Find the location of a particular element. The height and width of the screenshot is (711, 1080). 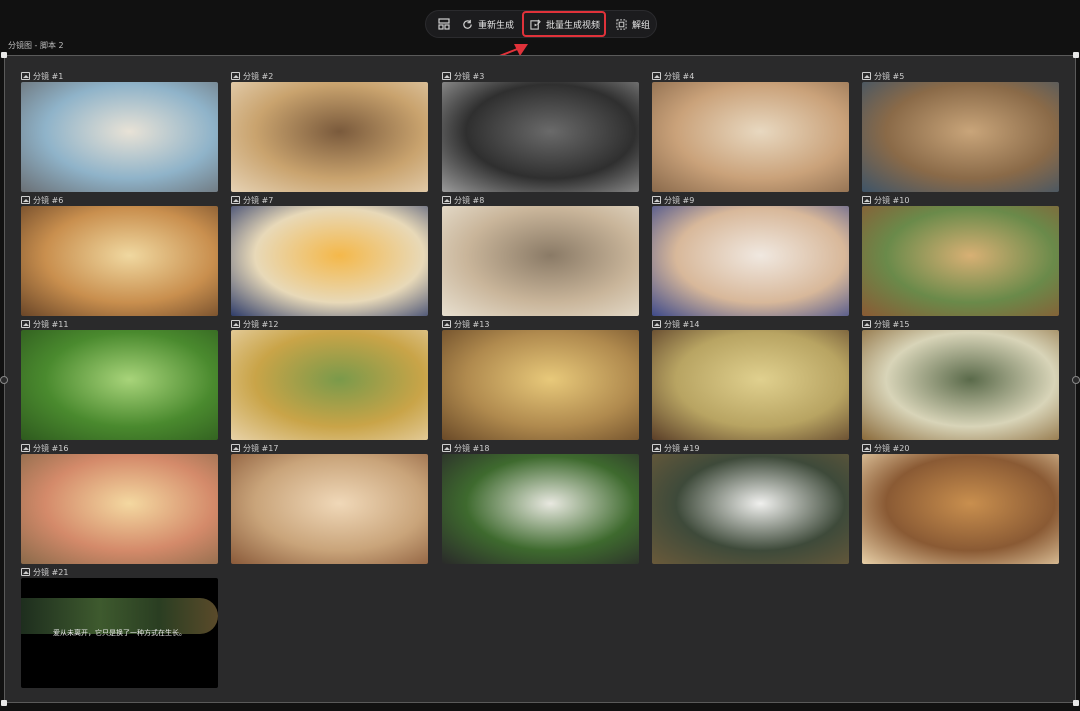

shot-thumbnail: 爱从未离开，它只是换了一种方式在生长。 is located at coordinates (119, 633).